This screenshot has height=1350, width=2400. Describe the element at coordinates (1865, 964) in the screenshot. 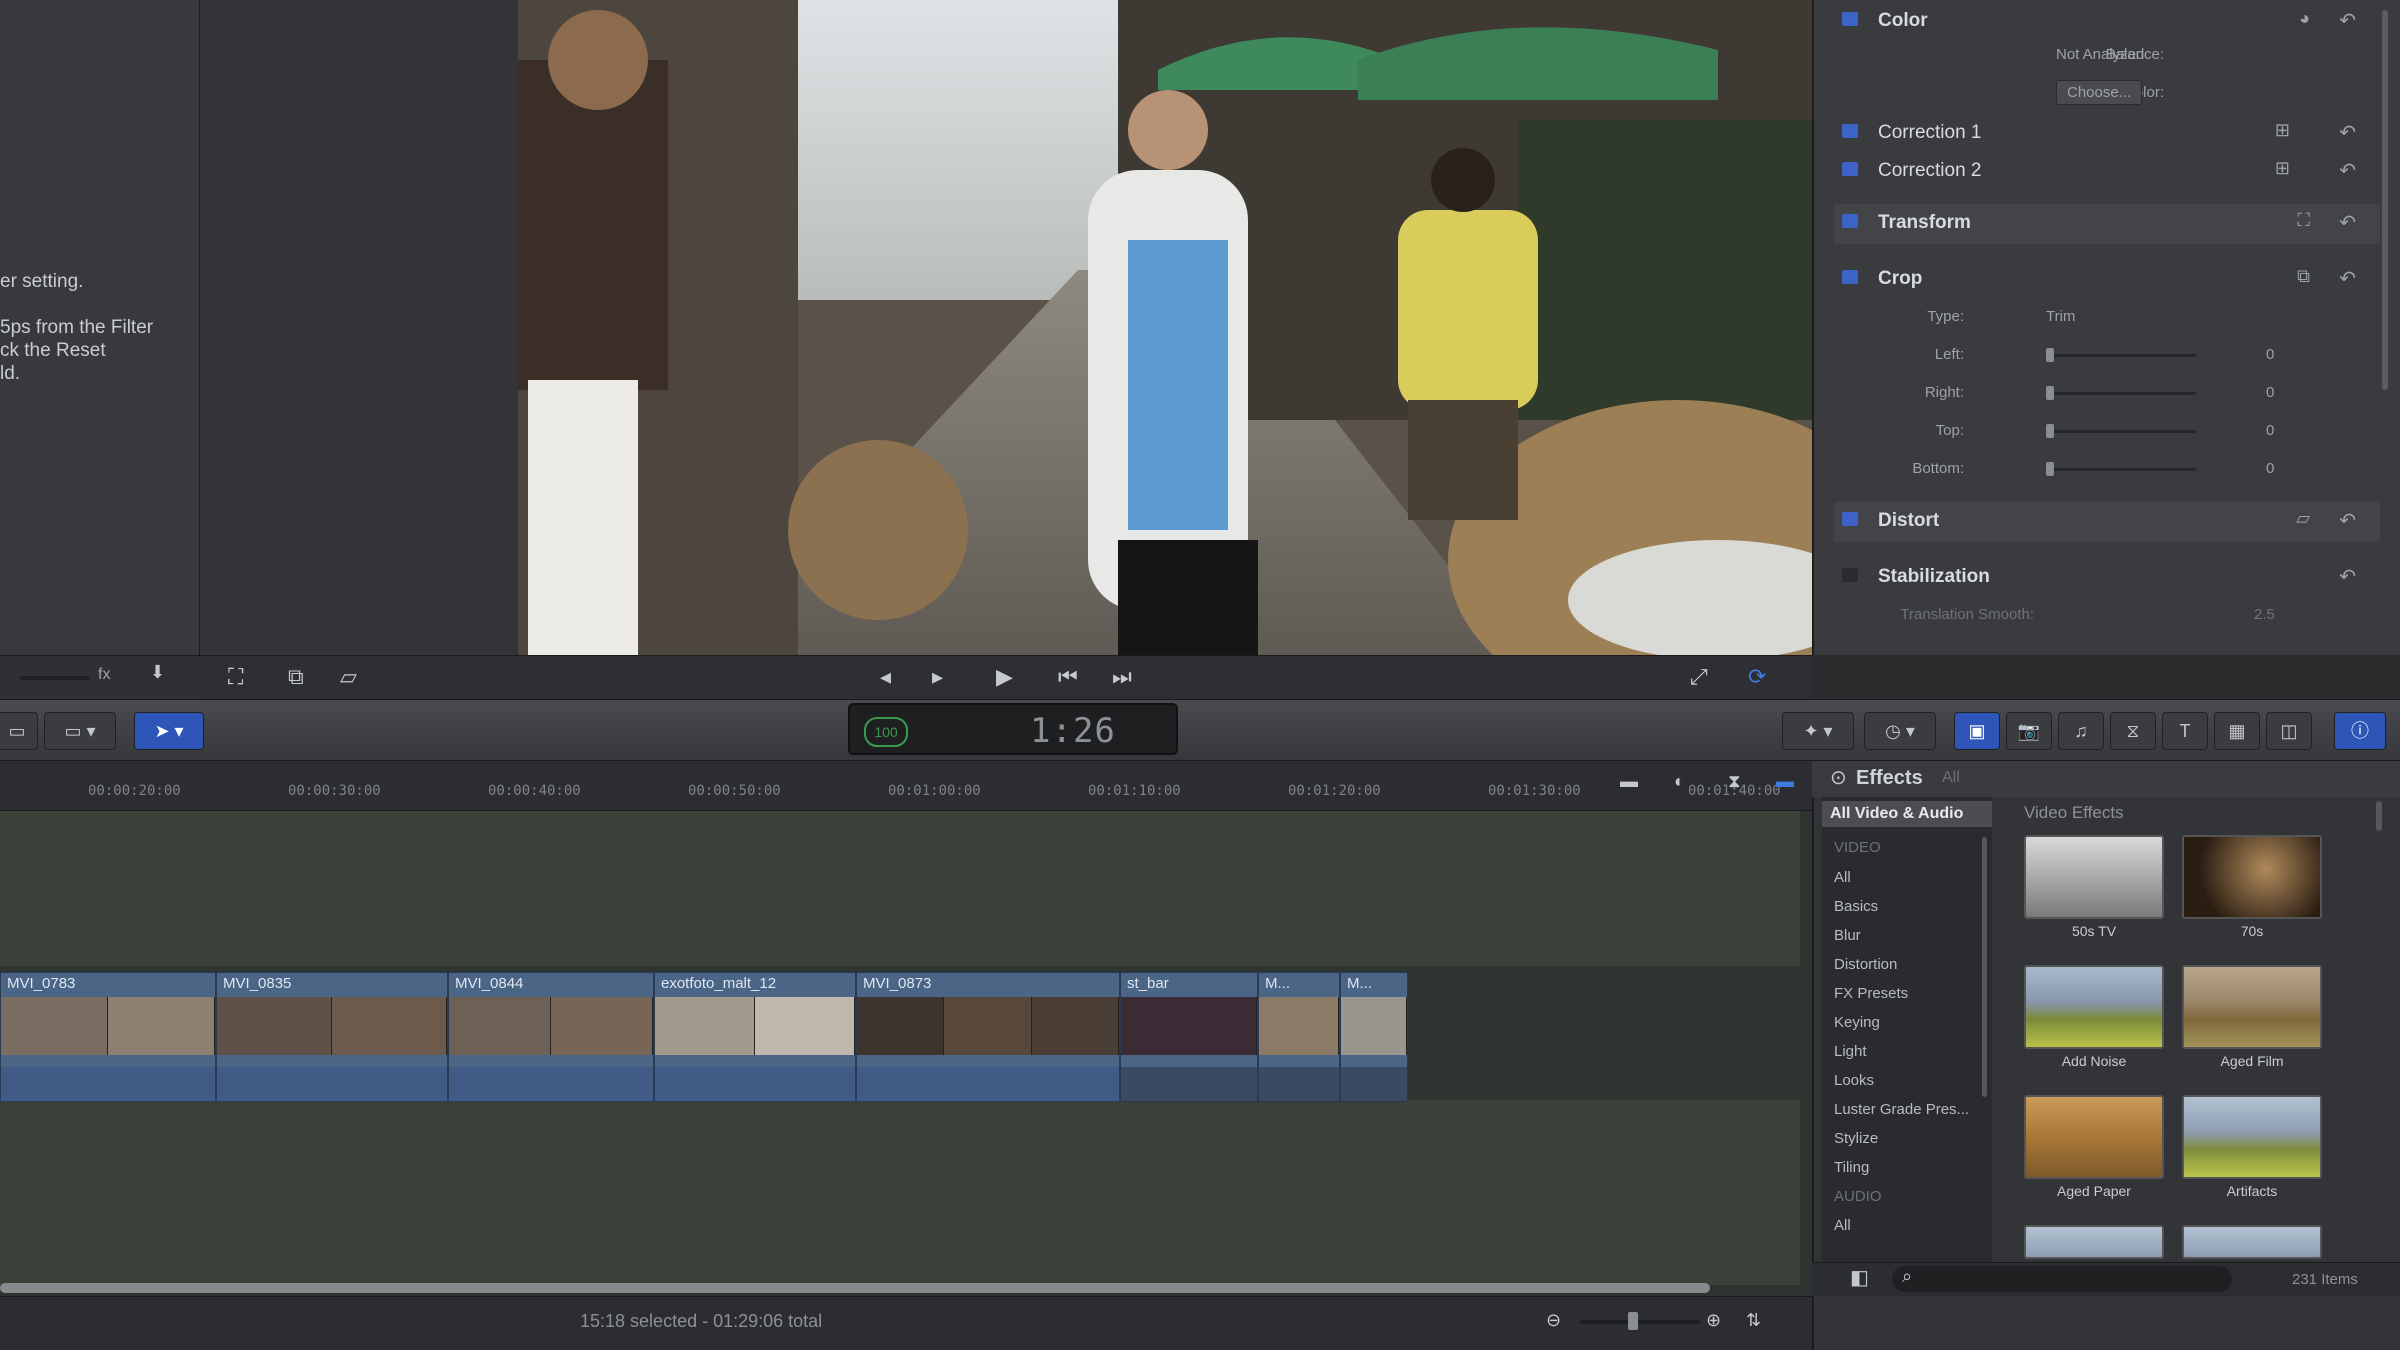

I see `category-item: Distortion` at that location.